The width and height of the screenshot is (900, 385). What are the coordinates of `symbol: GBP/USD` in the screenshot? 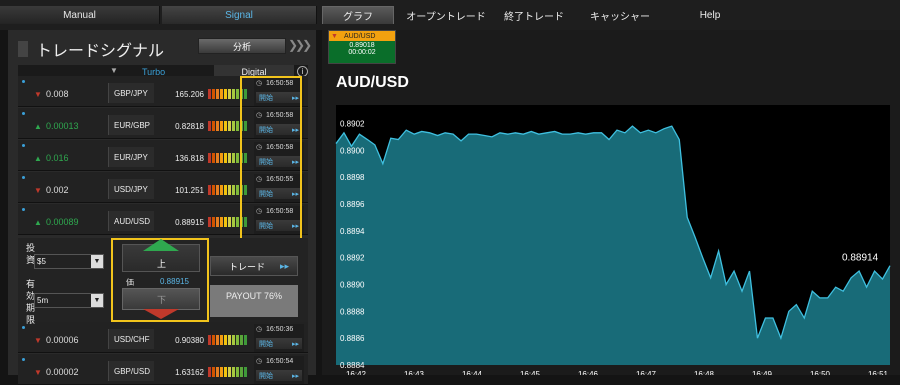 It's located at (131, 371).